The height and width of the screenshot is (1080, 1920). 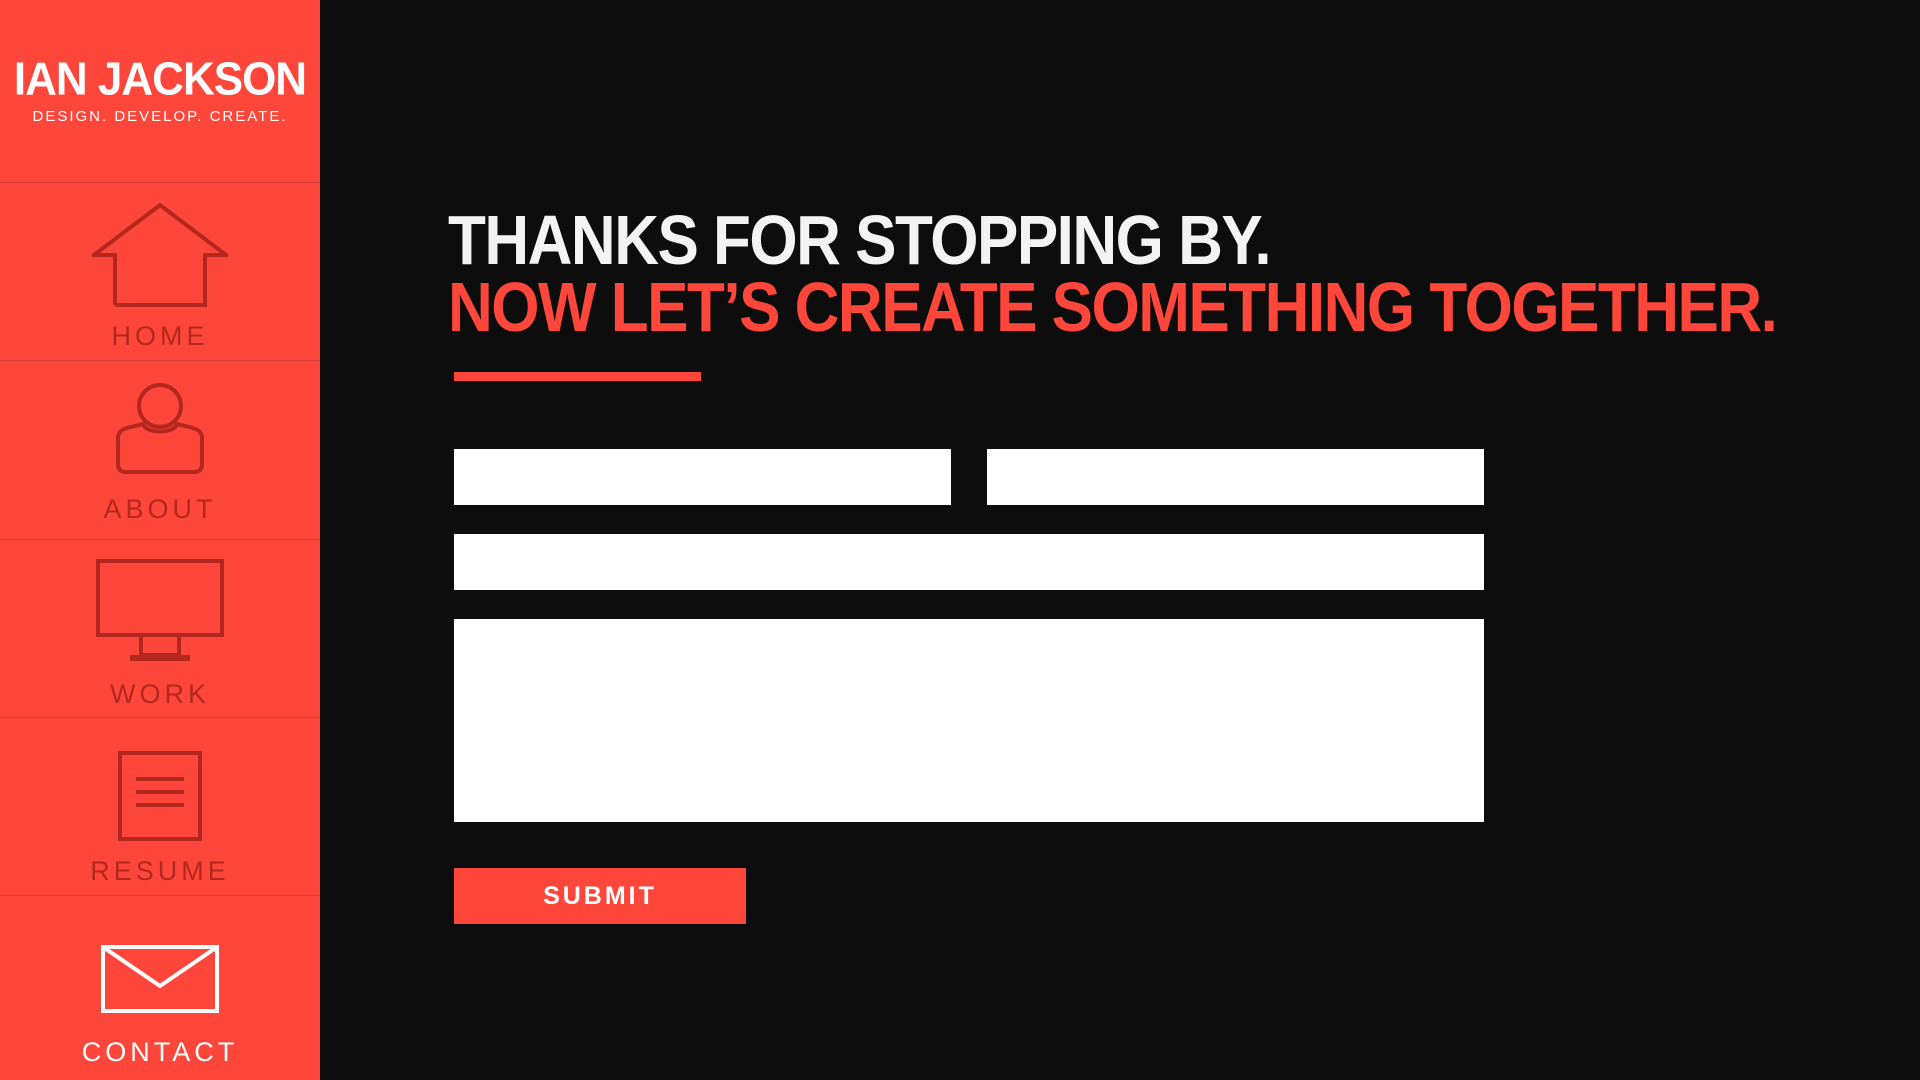 What do you see at coordinates (160, 509) in the screenshot?
I see `nav-label-about: ABOUT` at bounding box center [160, 509].